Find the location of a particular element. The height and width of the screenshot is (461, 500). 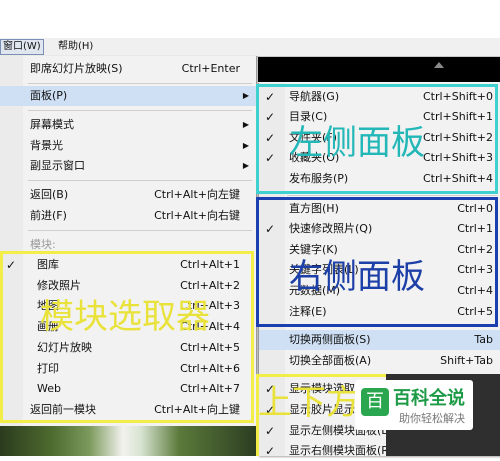

menu-item-lights-out: 背景光 ▶ is located at coordinates (128, 146).